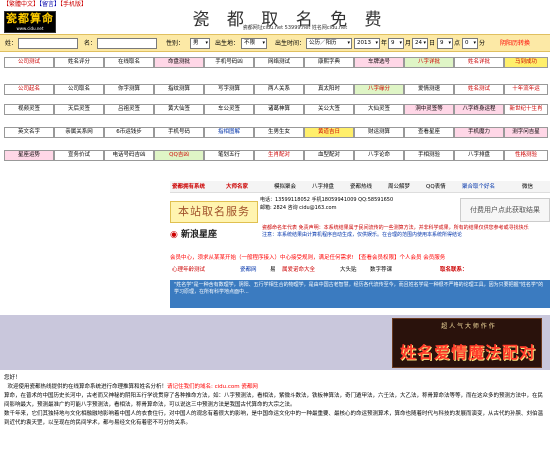  Describe the element at coordinates (90, 43) in the screenshot. I see `name-label: 名：` at that location.